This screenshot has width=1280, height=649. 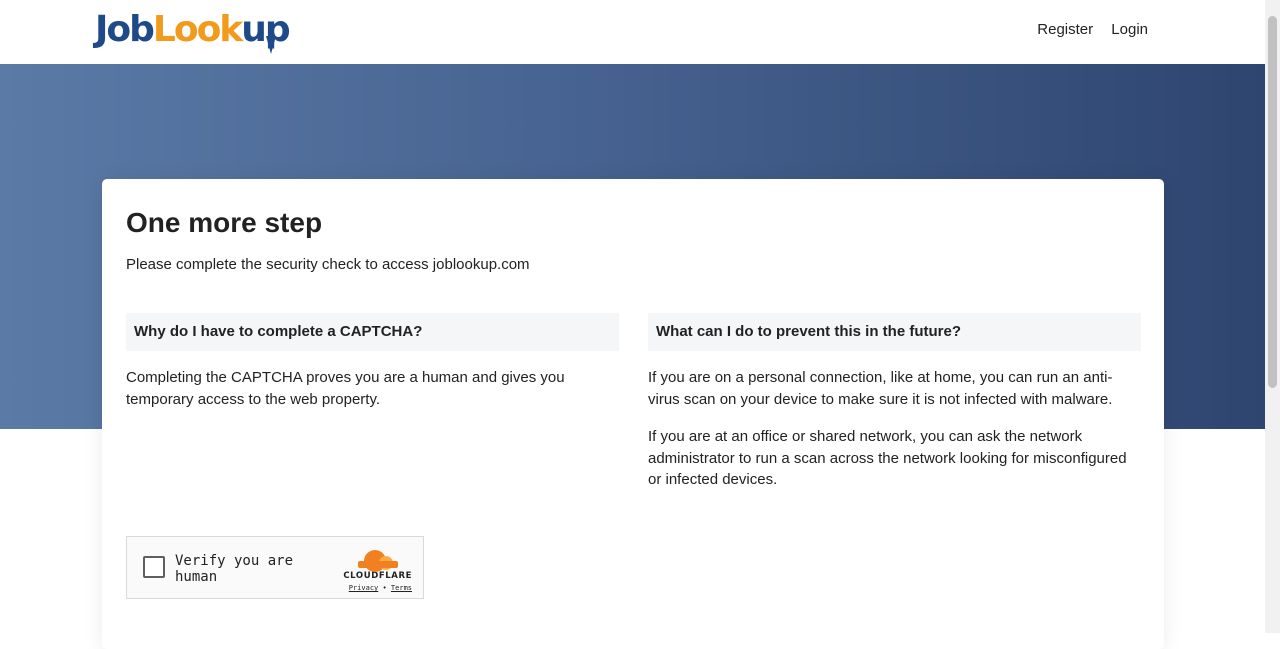 I want to click on page-scrollbar, so click(x=1272, y=316).